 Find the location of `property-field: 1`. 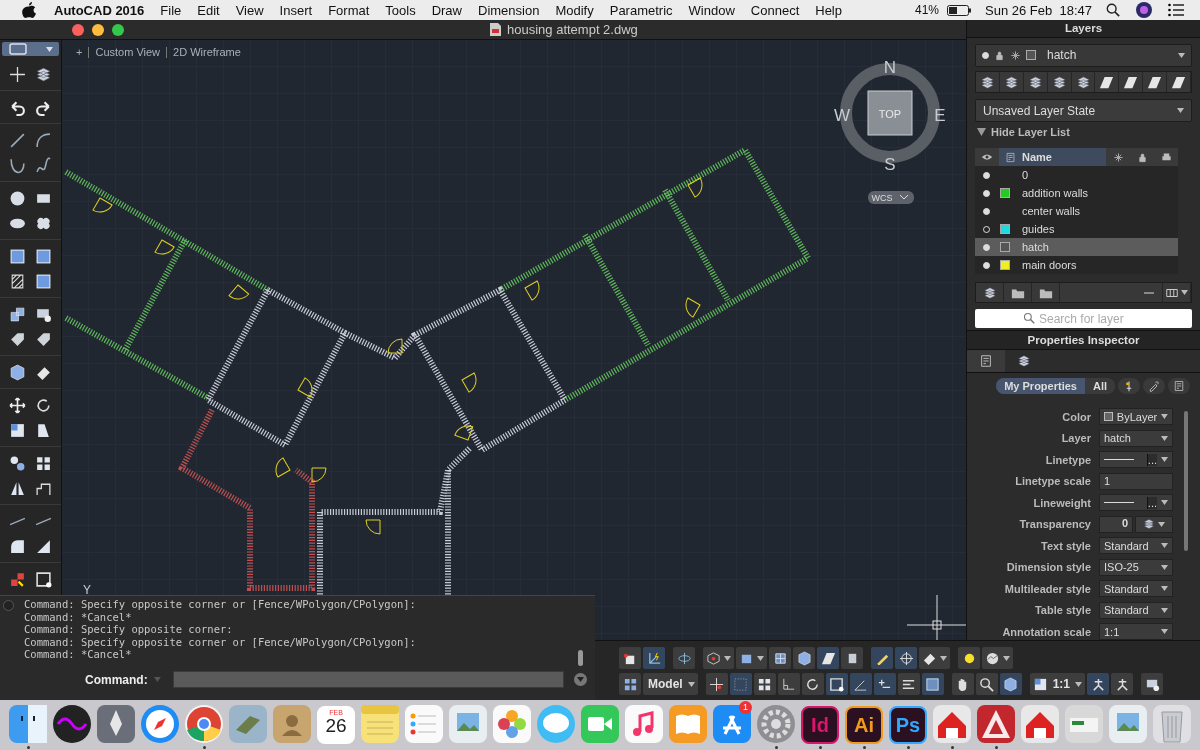

property-field: 1 is located at coordinates (1136, 481).